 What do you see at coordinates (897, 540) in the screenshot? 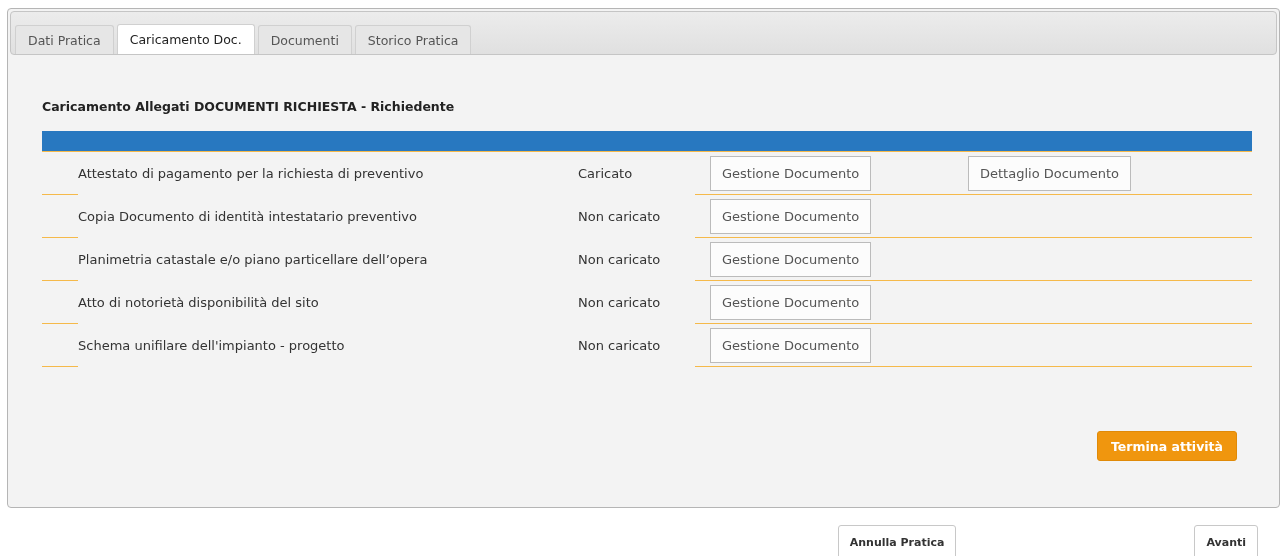
I see `cancel-button: Annulla Pratica` at bounding box center [897, 540].